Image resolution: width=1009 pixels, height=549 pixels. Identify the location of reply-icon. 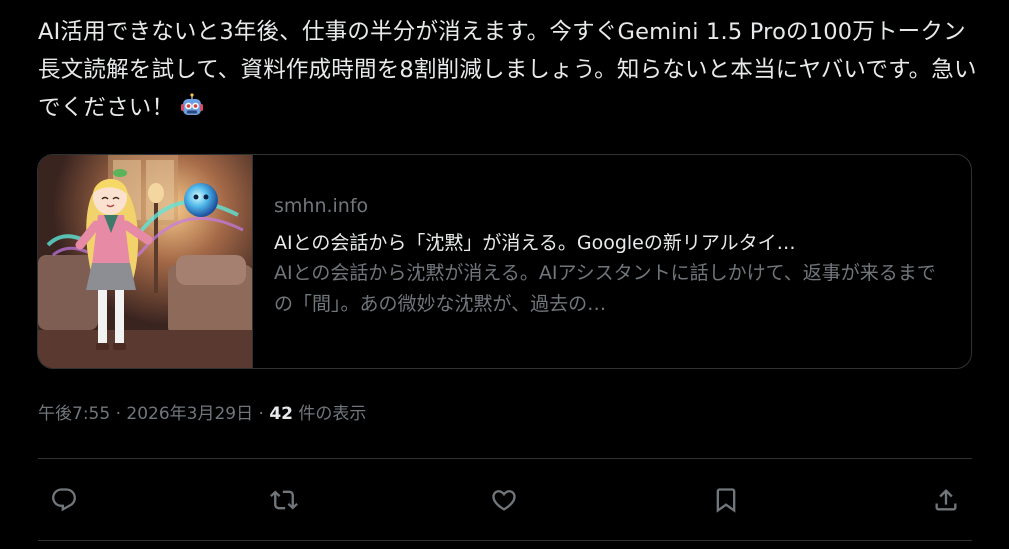
(64, 500).